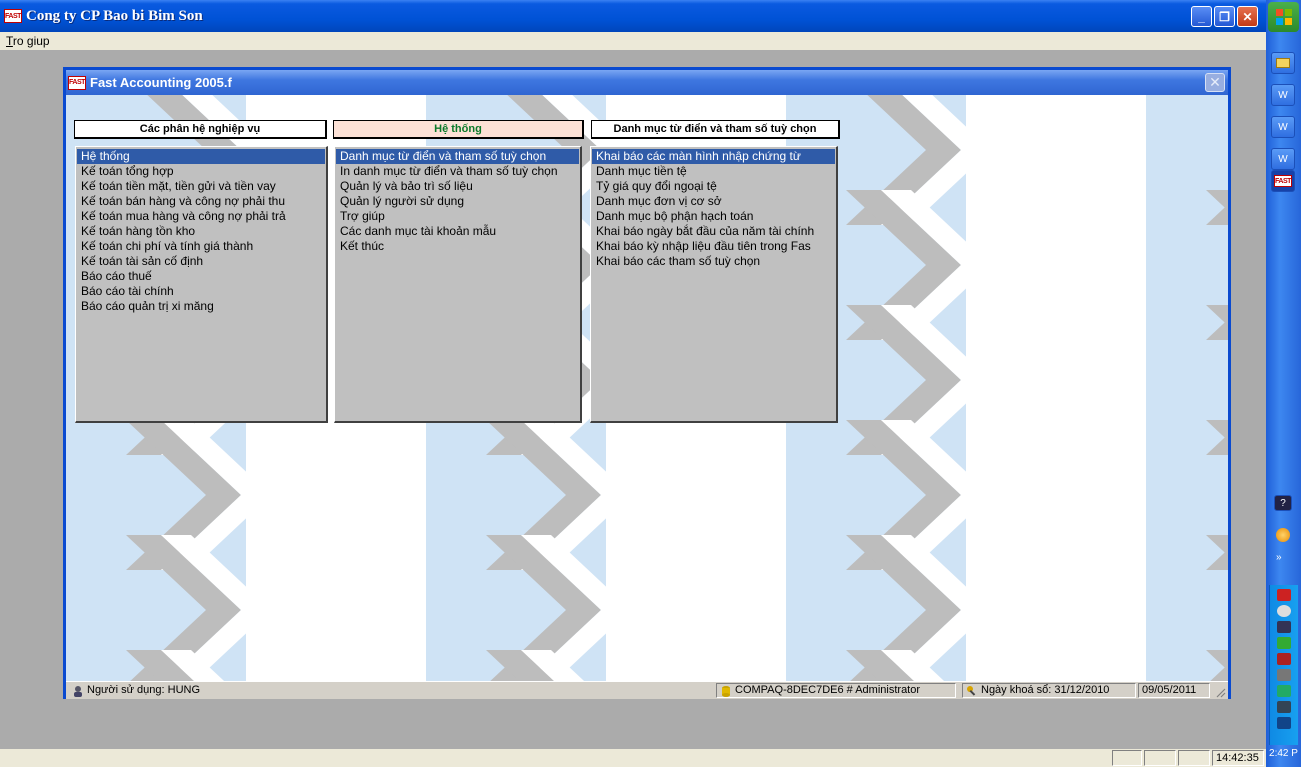 This screenshot has height=767, width=1301. I want to click on start-button, so click(1283, 17).